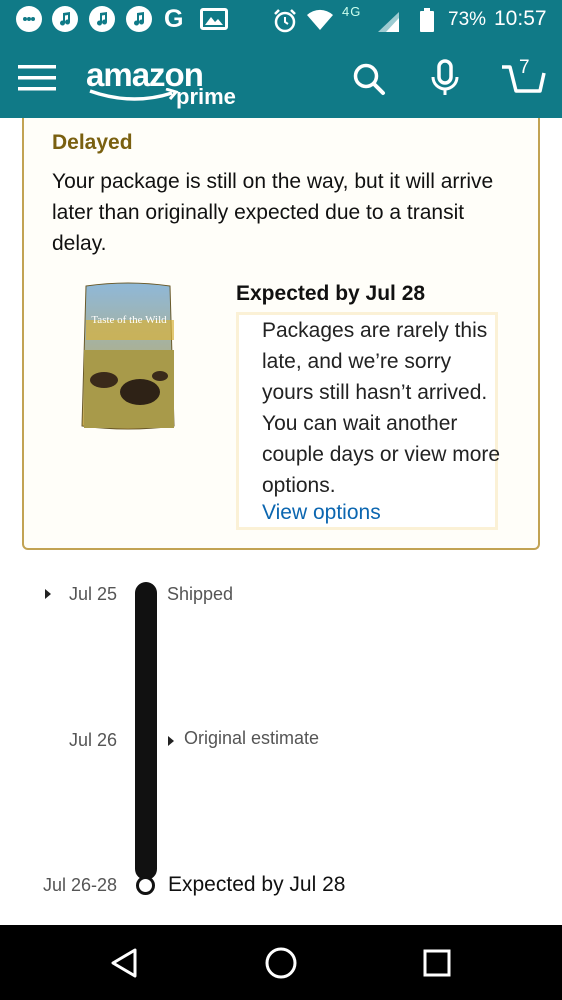  I want to click on logo-prime: prime, so click(206, 96).